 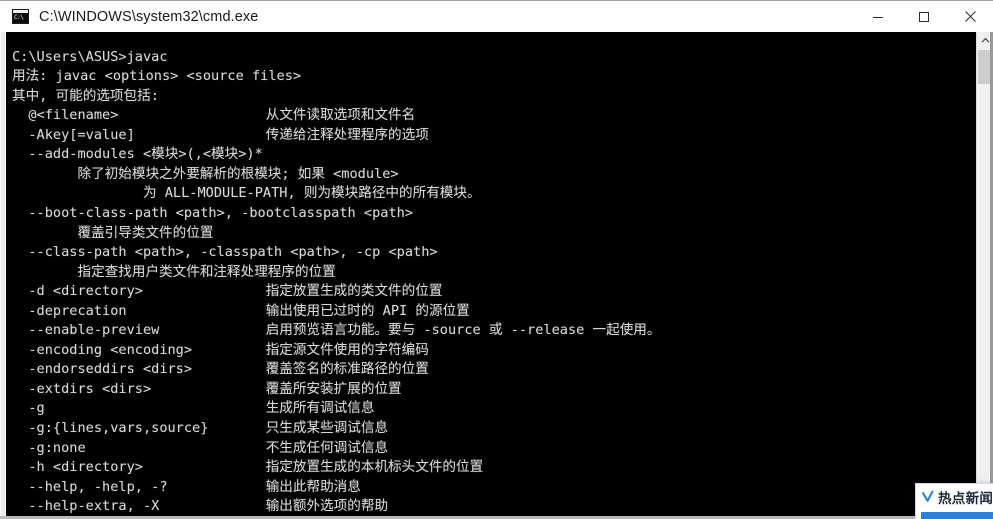 I want to click on close-icon, so click(x=970, y=16).